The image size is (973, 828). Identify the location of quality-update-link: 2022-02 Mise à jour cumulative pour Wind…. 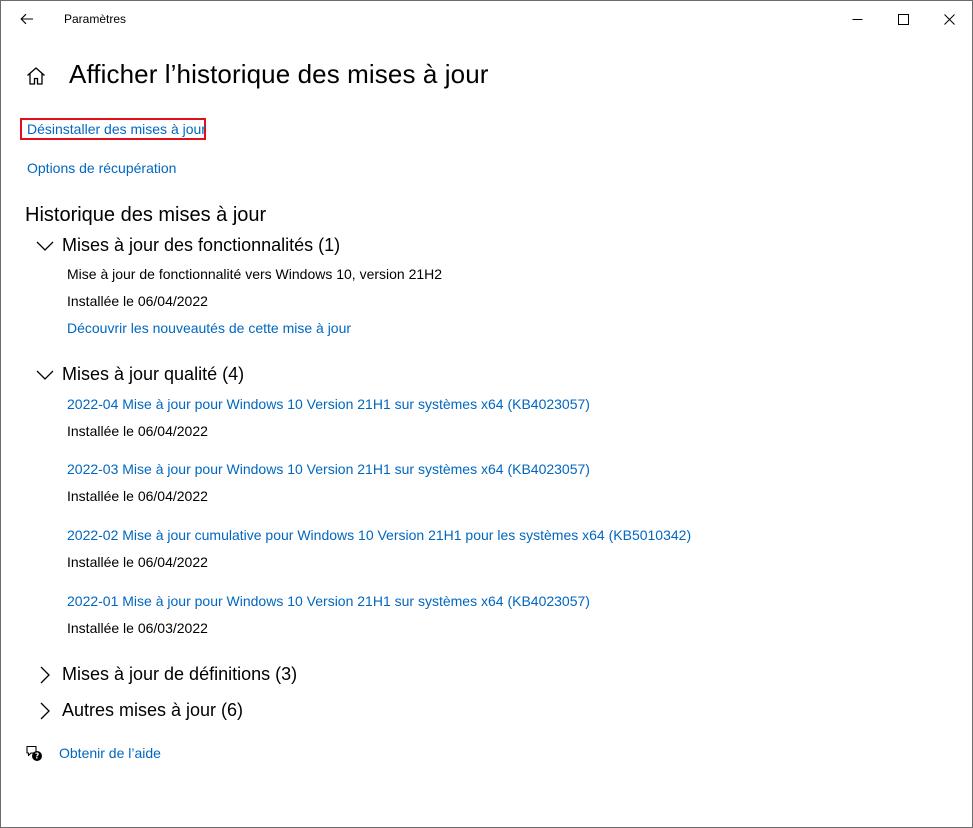
(379, 535).